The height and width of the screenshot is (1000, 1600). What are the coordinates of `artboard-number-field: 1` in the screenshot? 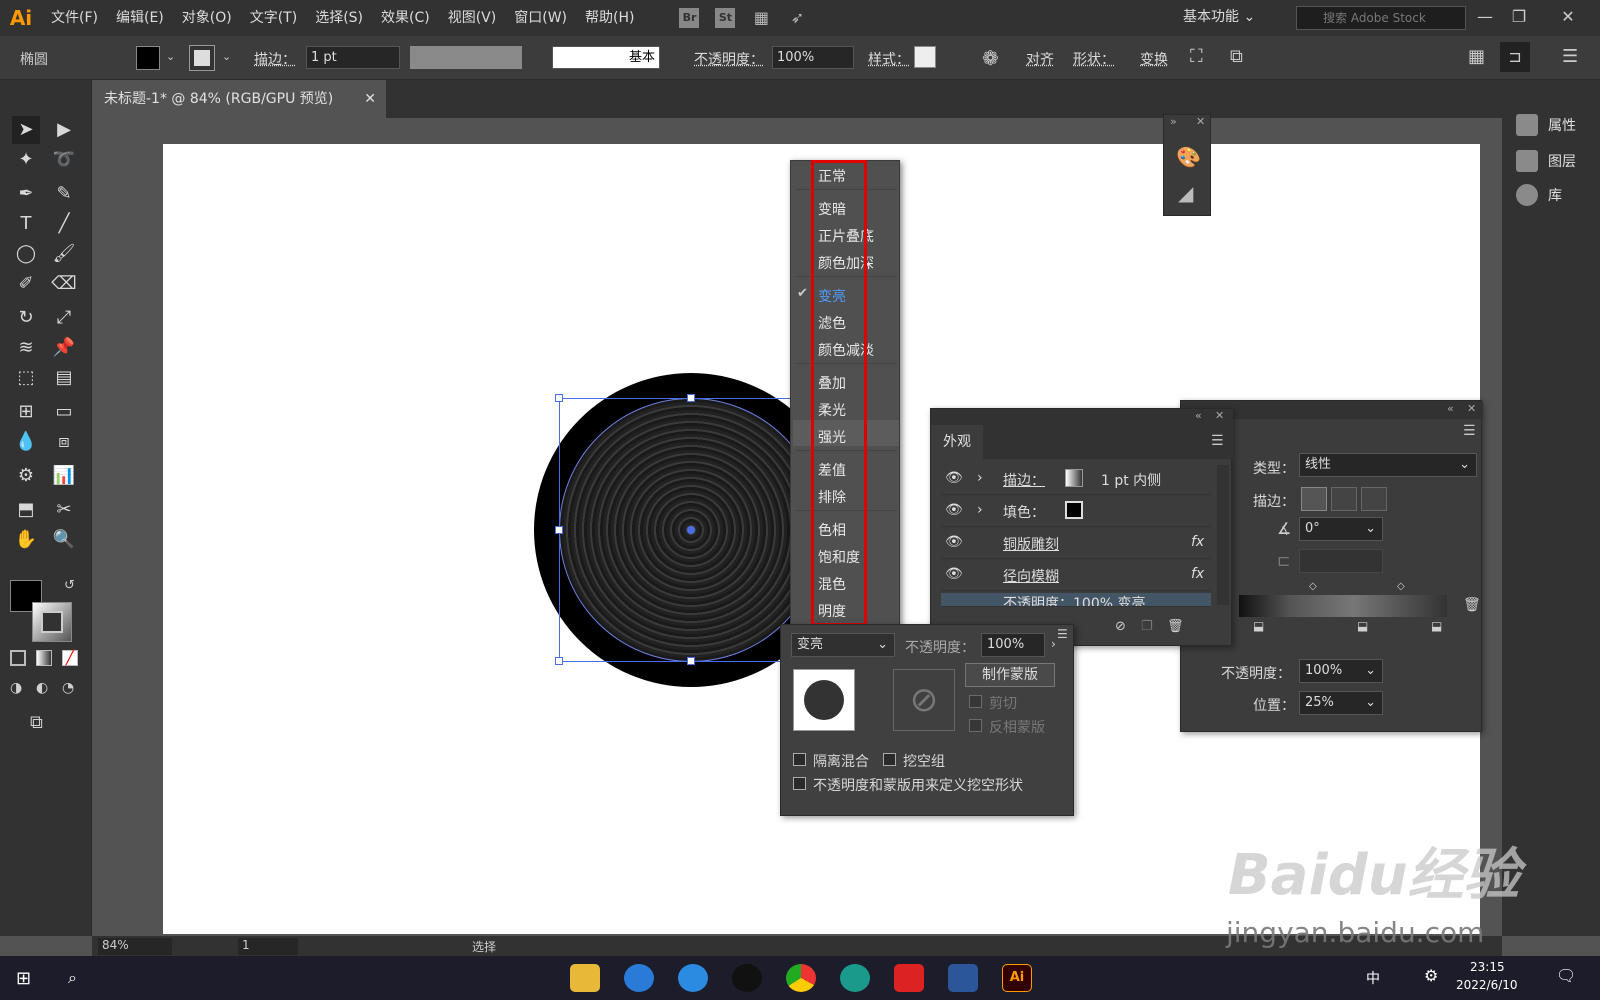 It's located at (268, 946).